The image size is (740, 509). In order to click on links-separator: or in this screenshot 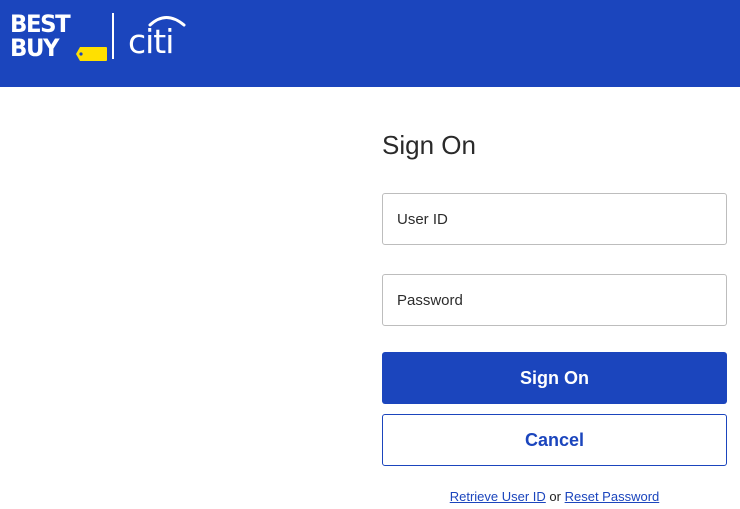, I will do `click(555, 496)`.